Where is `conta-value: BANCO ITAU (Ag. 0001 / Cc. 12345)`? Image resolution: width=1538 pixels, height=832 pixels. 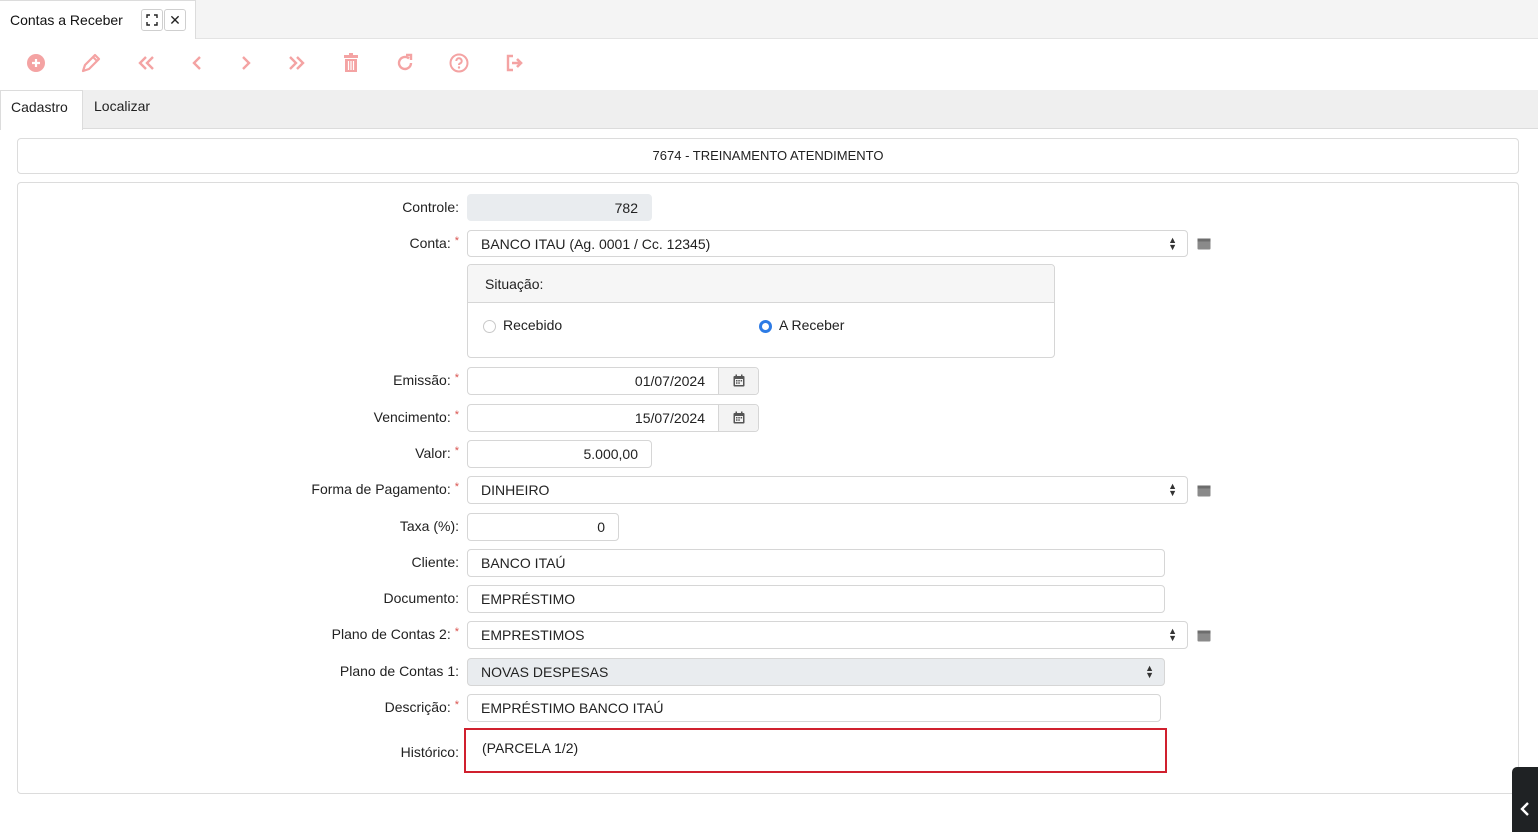 conta-value: BANCO ITAU (Ag. 0001 / Cc. 12345) is located at coordinates (596, 244).